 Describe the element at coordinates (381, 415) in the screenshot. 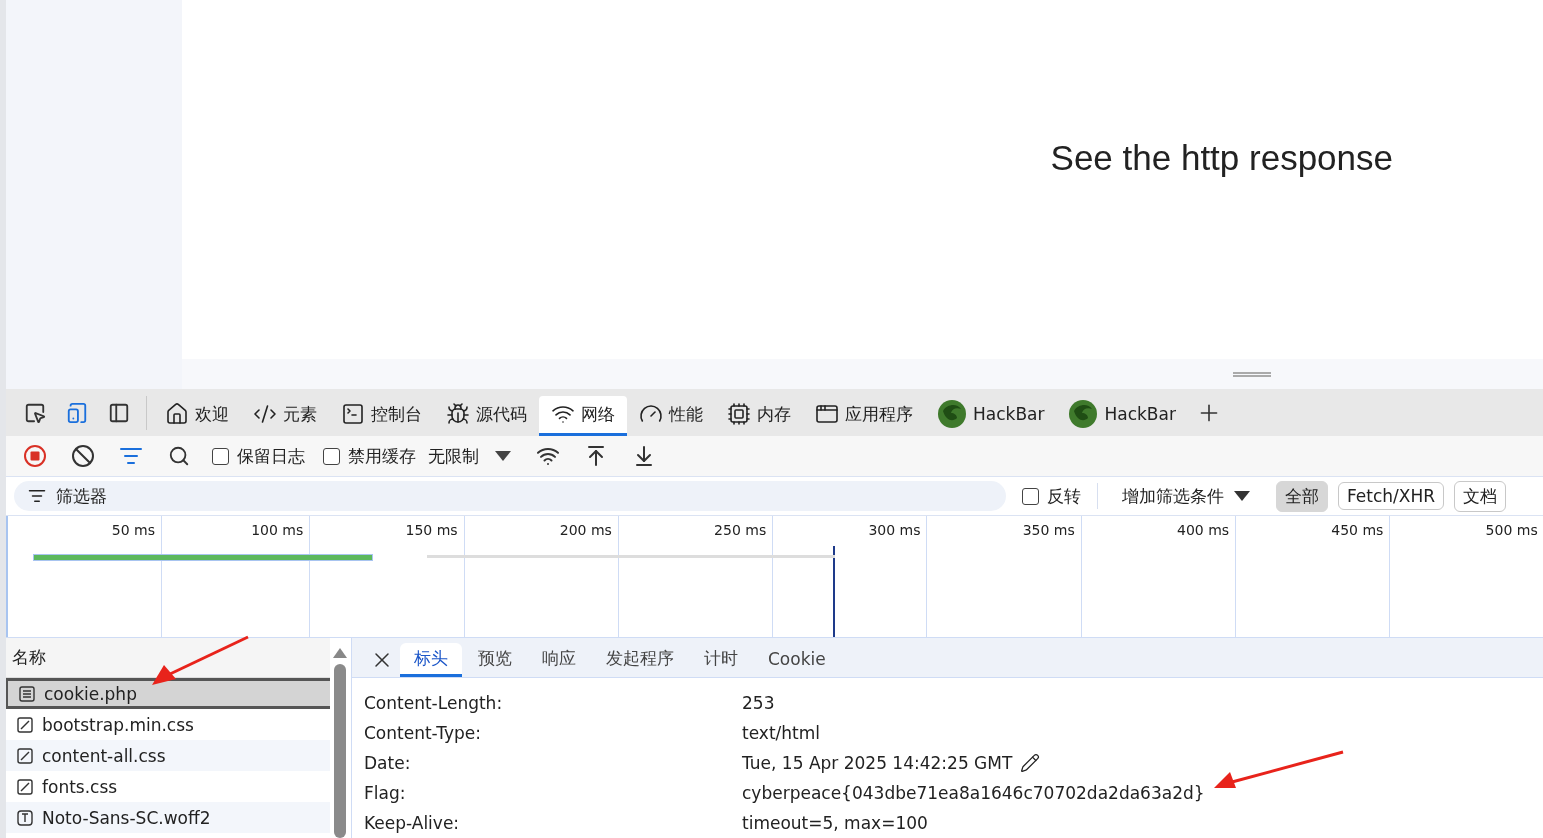

I see `devtools-tab: 控制台` at that location.